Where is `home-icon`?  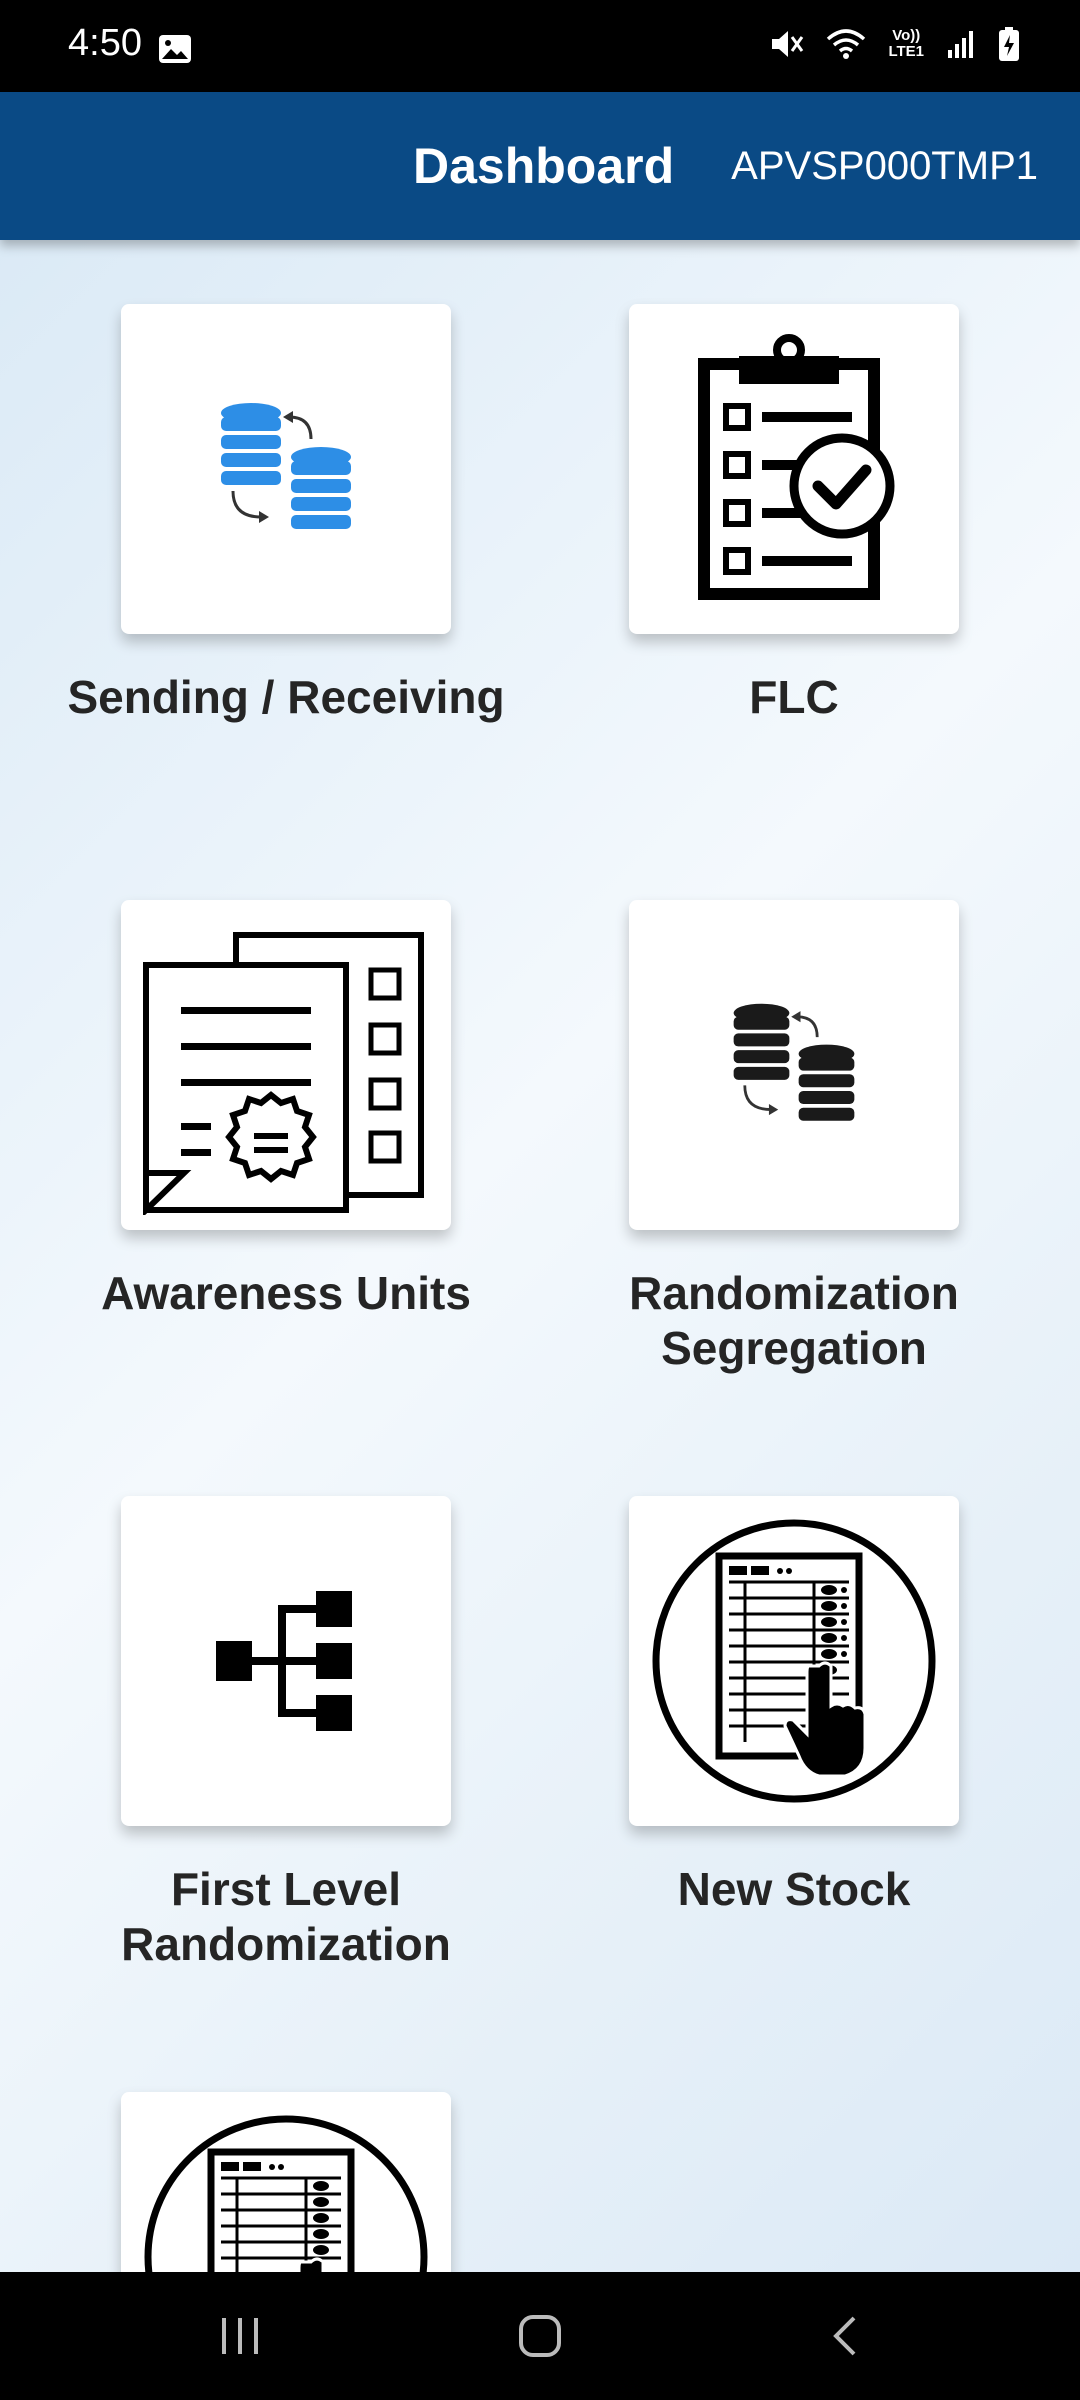
home-icon is located at coordinates (540, 2336).